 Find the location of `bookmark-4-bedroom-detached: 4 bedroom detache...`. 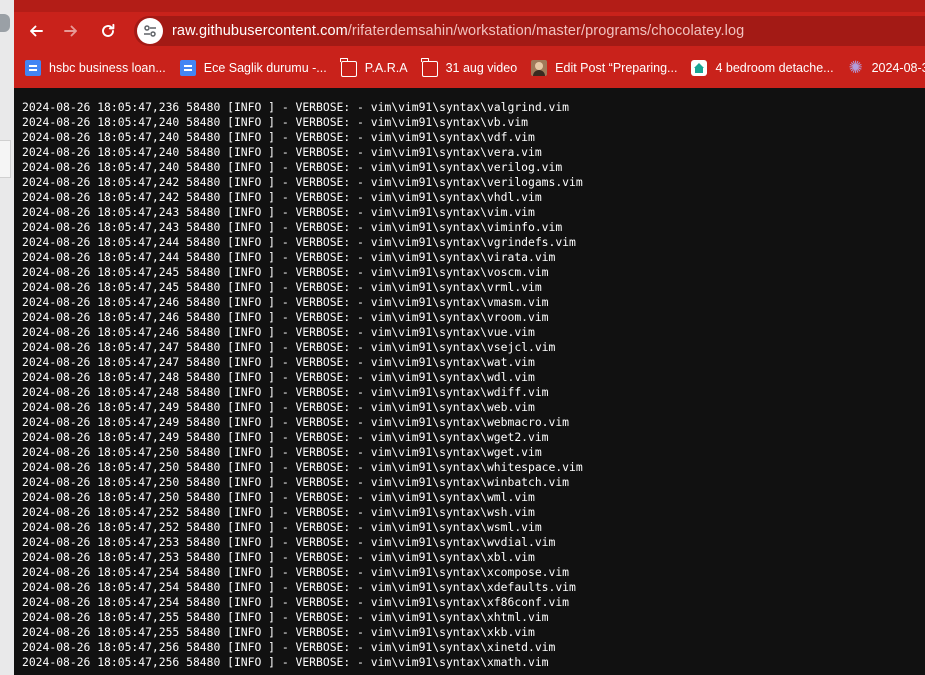

bookmark-4-bedroom-detached: 4 bedroom detache... is located at coordinates (762, 68).